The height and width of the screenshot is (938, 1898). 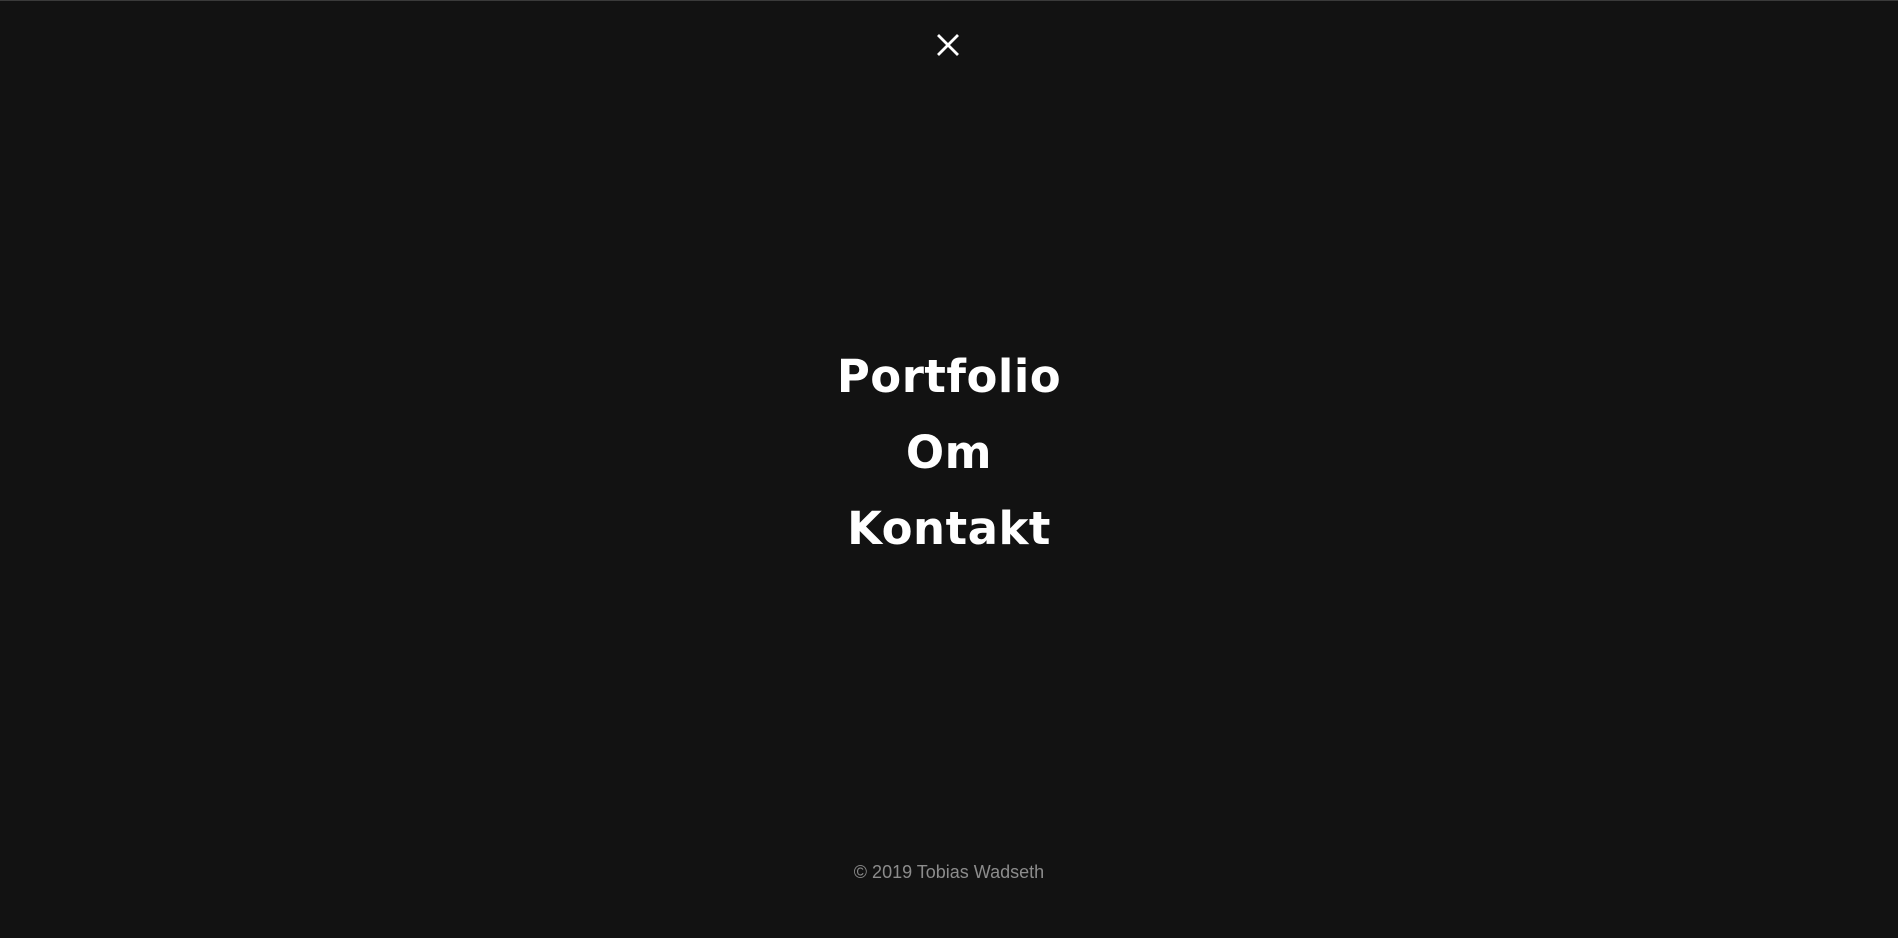 I want to click on menu-item-kontakt: Kontakt, so click(x=949, y=529).